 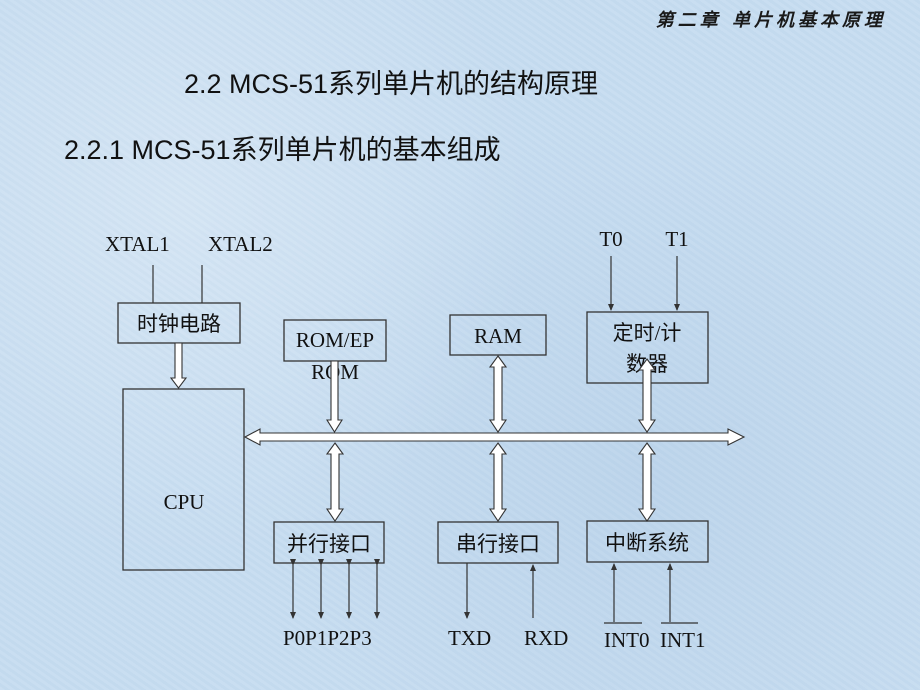 I want to click on parallel-bus-arrow, so click(x=335, y=482).